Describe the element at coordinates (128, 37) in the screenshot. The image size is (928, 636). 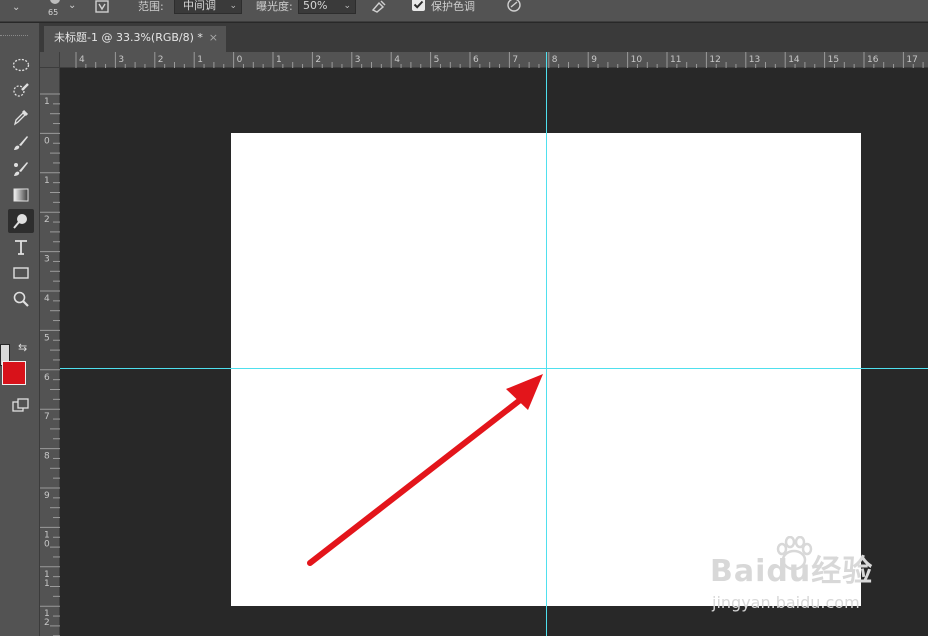
I see `document-tab-title: 未标题-1 @ 33.3%(RGB/8) *` at that location.